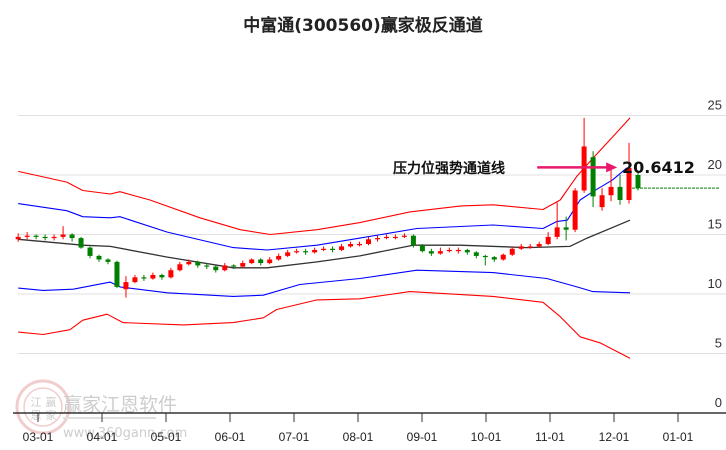  Describe the element at coordinates (166, 437) in the screenshot. I see `x-tick-label: 05-01` at that location.